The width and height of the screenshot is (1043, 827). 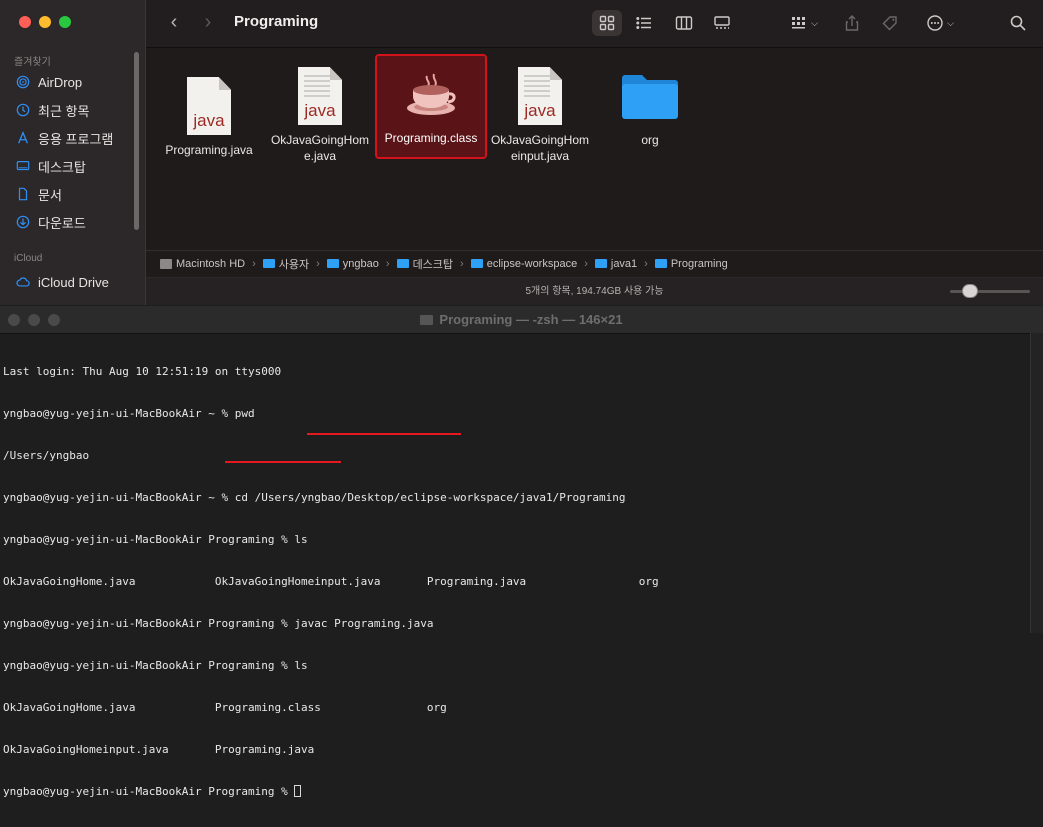 I want to click on column-view-button, so click(x=684, y=23).